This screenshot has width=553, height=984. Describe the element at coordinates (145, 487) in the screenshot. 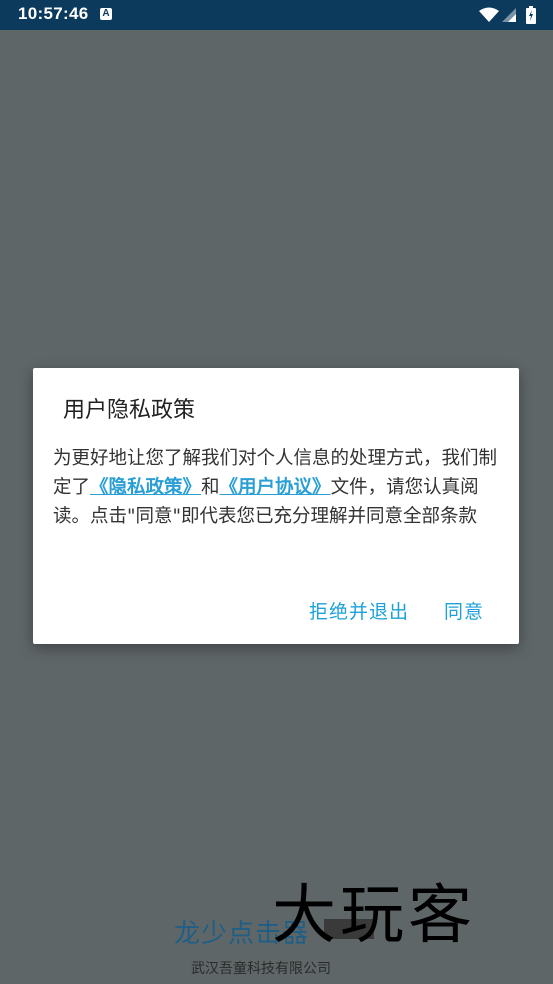

I see `privacy-policy-link: 《隐私政策》` at that location.